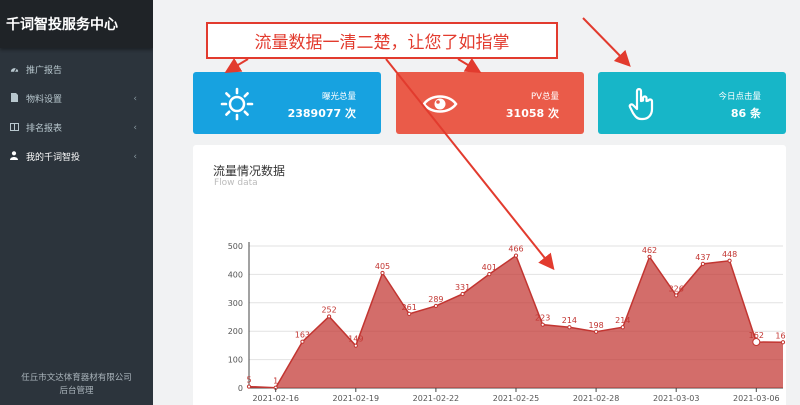 The height and width of the screenshot is (405, 800). I want to click on stat-card-impressions: 曝光总量 2389077 次, so click(287, 103).